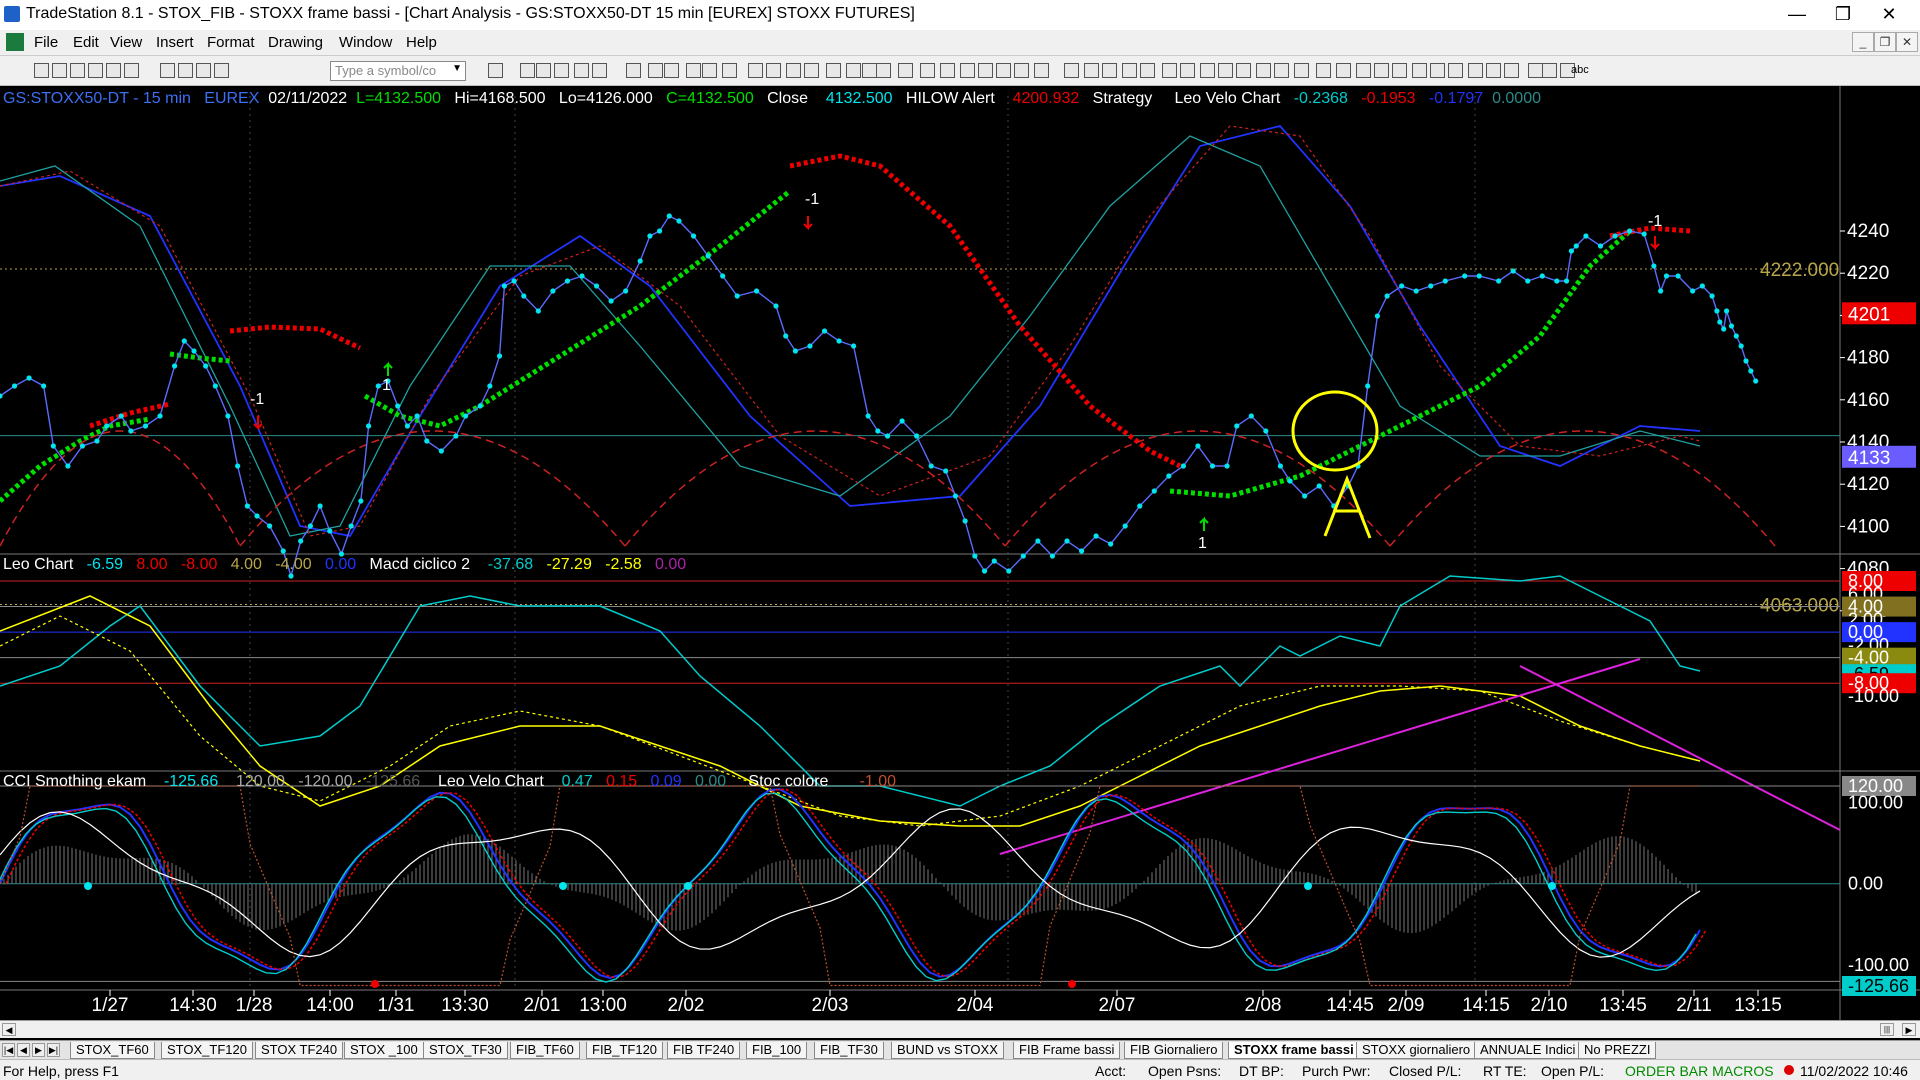  I want to click on menu-window: Window, so click(365, 42).